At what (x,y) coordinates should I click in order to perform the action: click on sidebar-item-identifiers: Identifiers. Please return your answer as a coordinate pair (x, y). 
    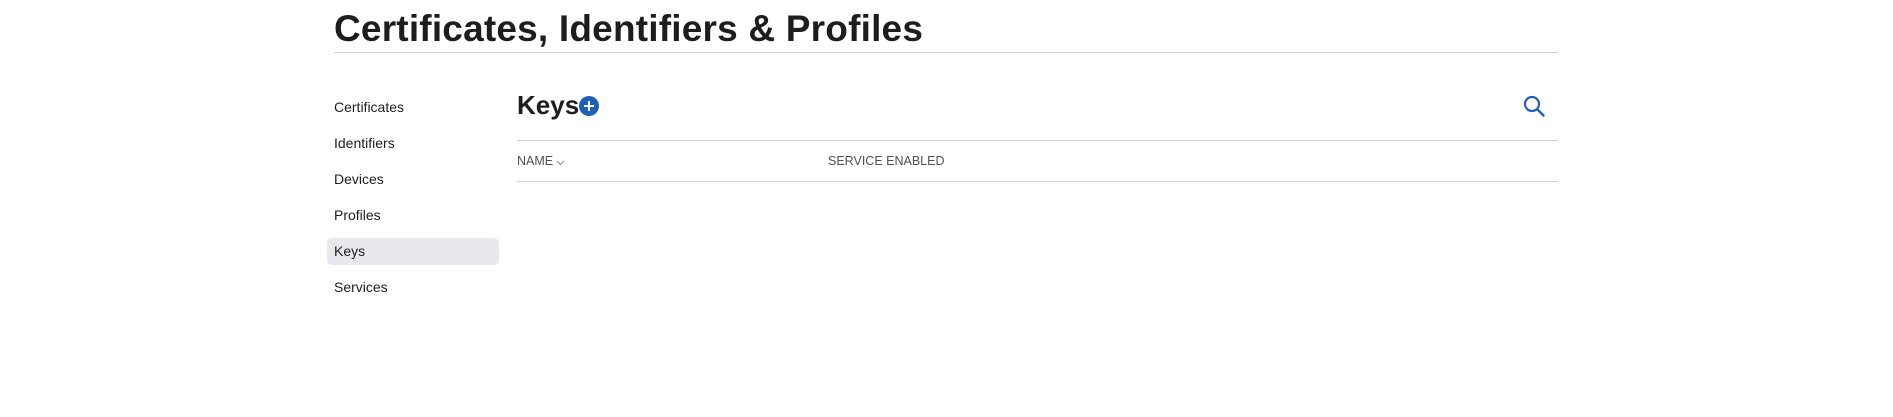
    Looking at the image, I should click on (413, 143).